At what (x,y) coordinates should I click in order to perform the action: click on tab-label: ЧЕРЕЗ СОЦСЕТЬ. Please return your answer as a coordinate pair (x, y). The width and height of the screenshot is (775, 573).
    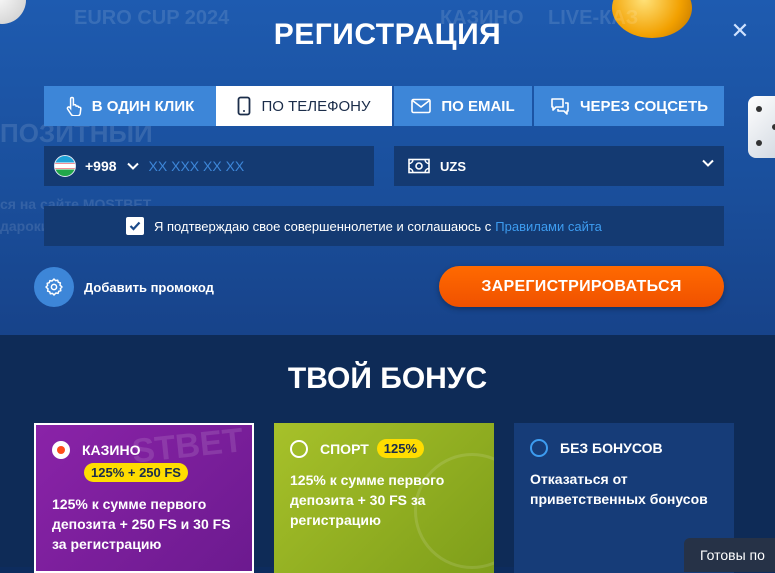
    Looking at the image, I should click on (644, 106).